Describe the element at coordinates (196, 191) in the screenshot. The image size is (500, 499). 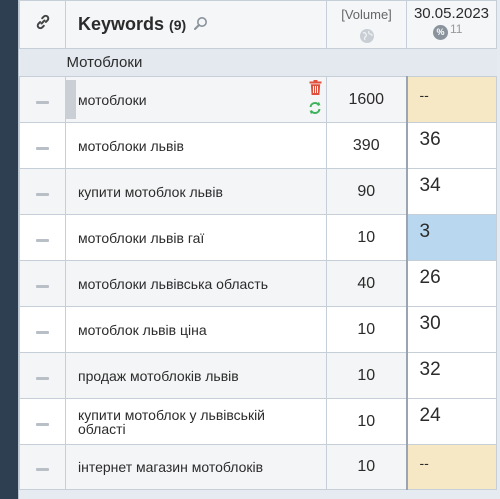
I see `keyword-cell: купити мотоблок львів` at that location.